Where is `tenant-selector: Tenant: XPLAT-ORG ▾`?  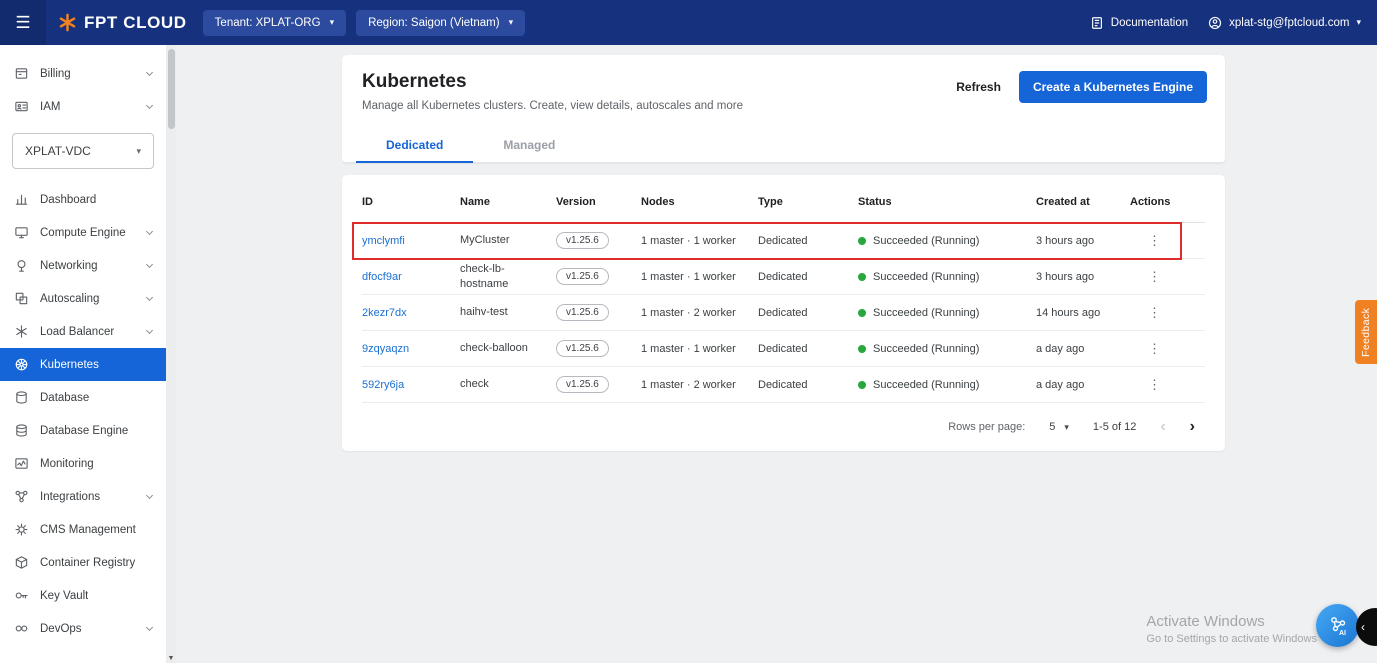
tenant-selector: Tenant: XPLAT-ORG ▾ is located at coordinates (274, 22).